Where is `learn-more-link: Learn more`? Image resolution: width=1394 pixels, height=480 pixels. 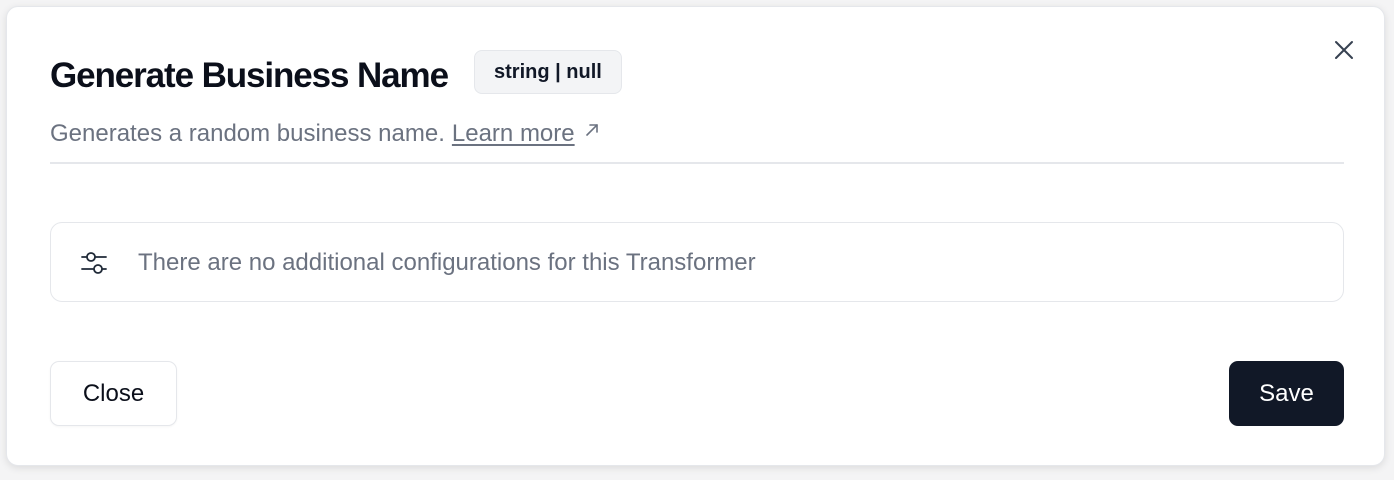 learn-more-link: Learn more is located at coordinates (513, 134).